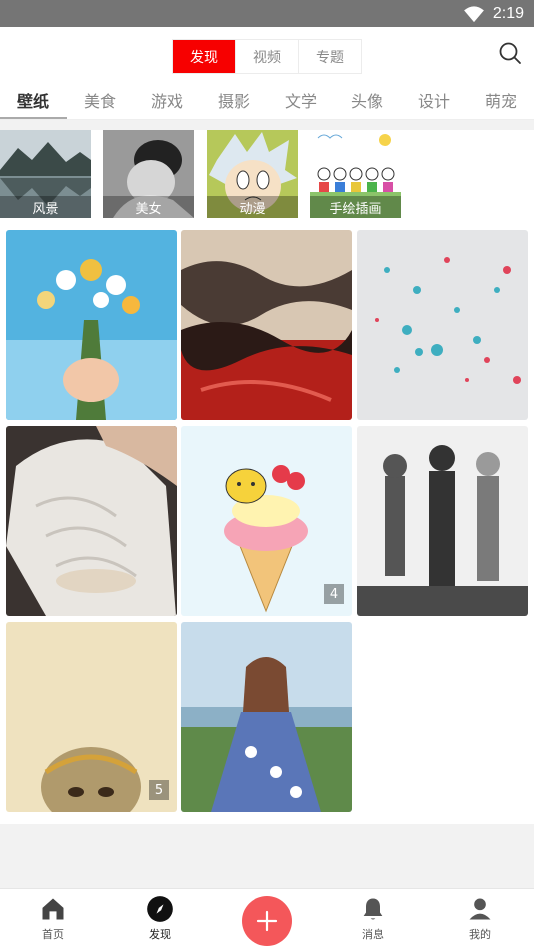 The width and height of the screenshot is (534, 949). What do you see at coordinates (501, 100) in the screenshot?
I see `category-tab-pets: 萌宠` at bounding box center [501, 100].